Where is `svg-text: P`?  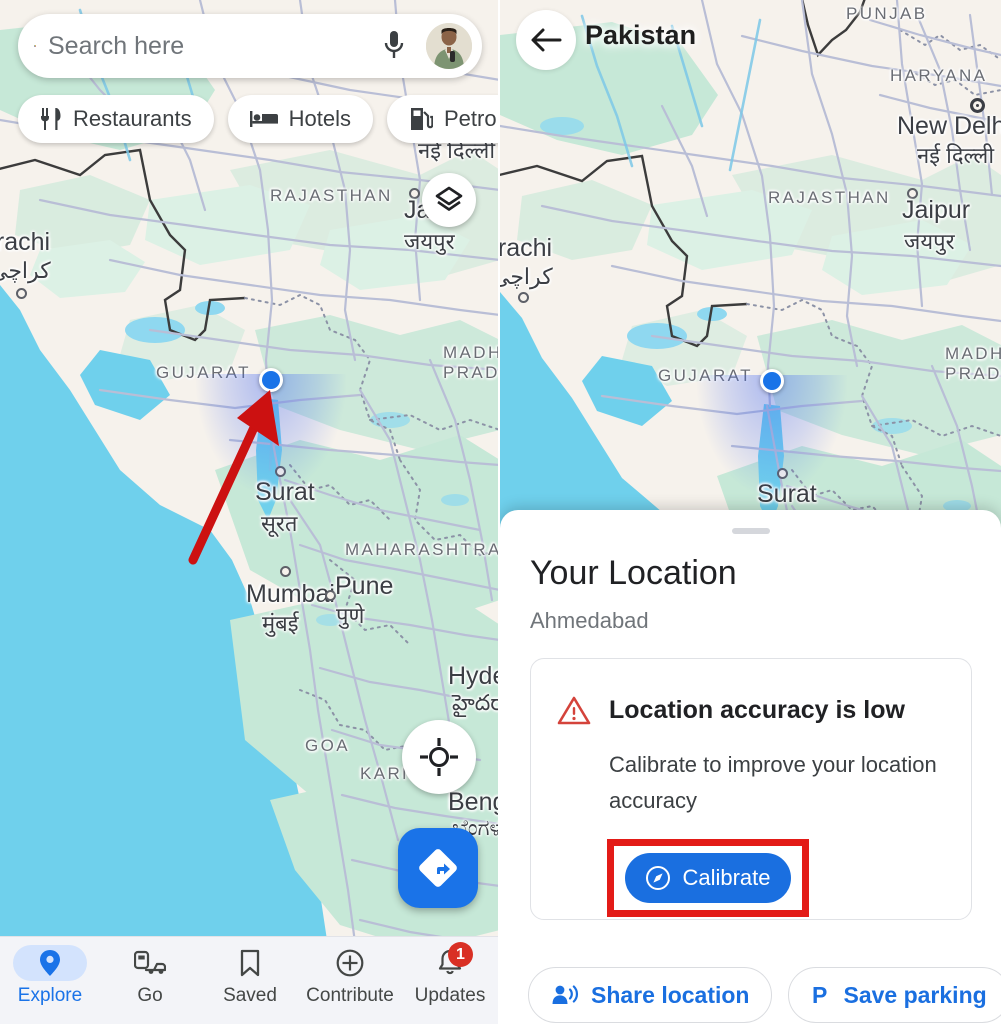
svg-text: P is located at coordinates (819, 995).